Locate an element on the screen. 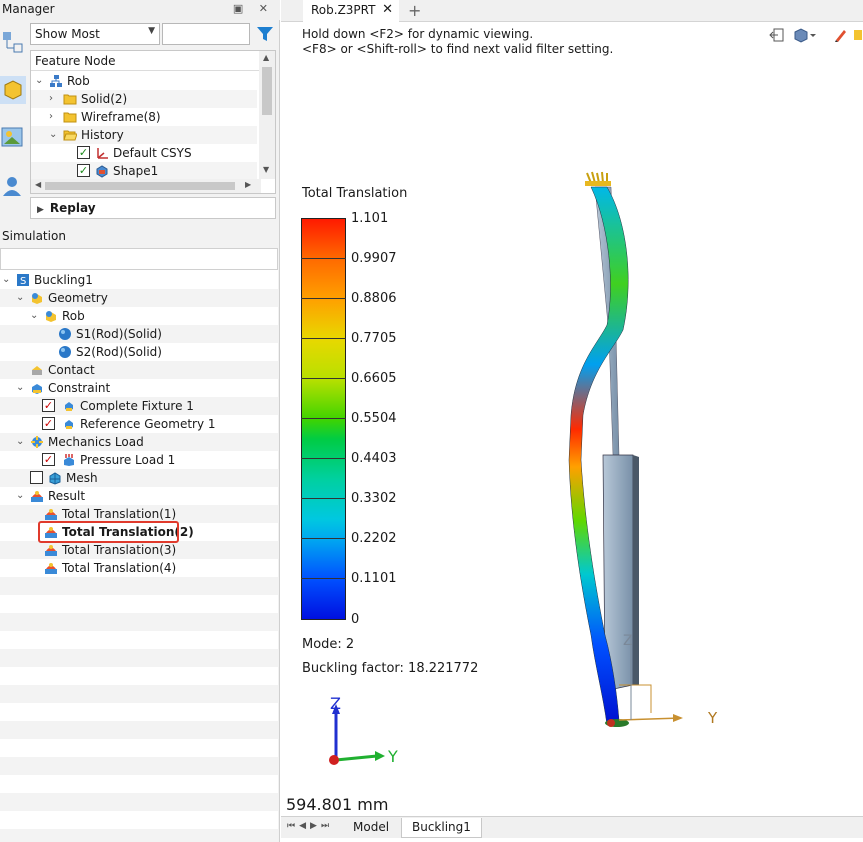  legend-title: Total Translation is located at coordinates (355, 193).